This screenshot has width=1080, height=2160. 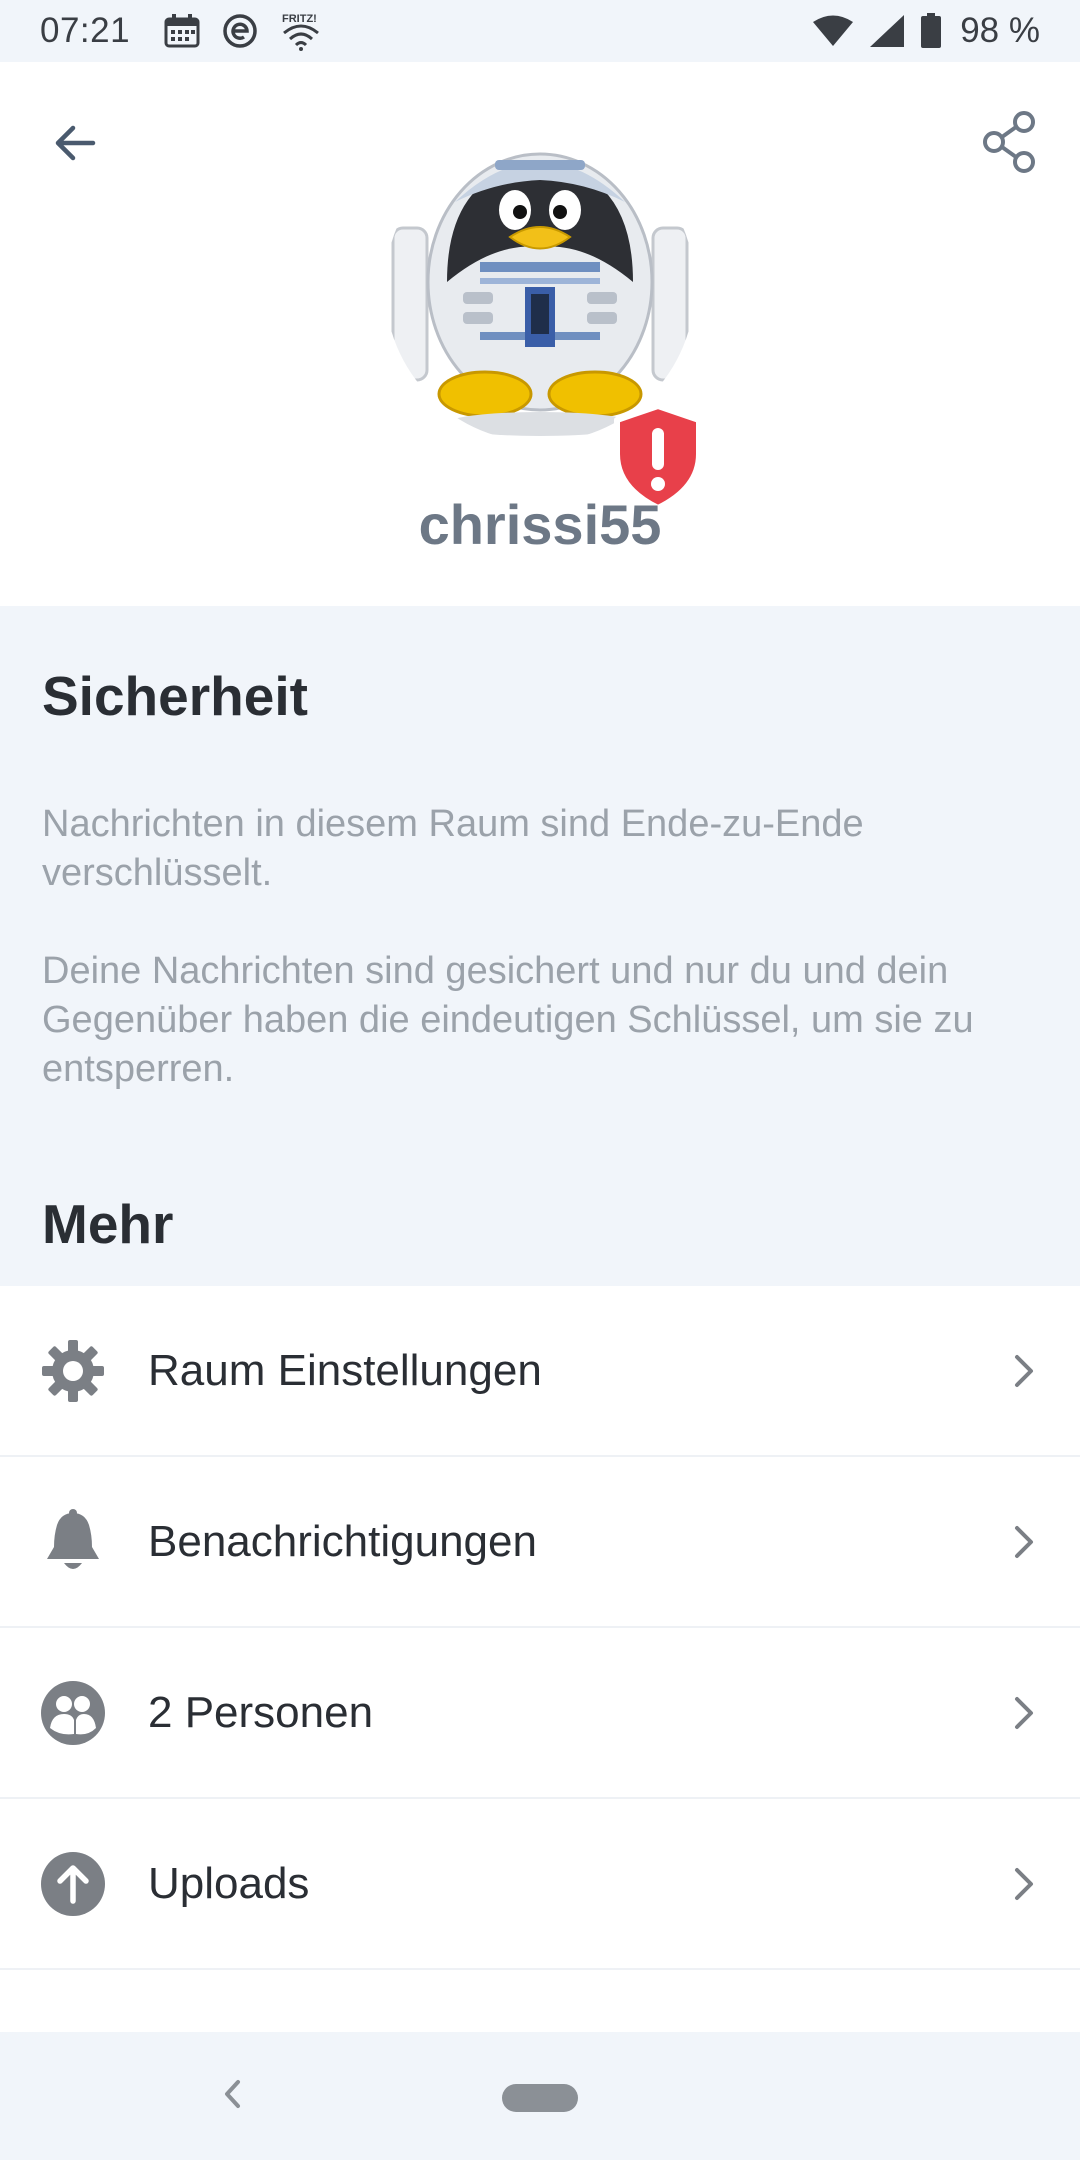 What do you see at coordinates (540, 2001) in the screenshot?
I see `list-spacer` at bounding box center [540, 2001].